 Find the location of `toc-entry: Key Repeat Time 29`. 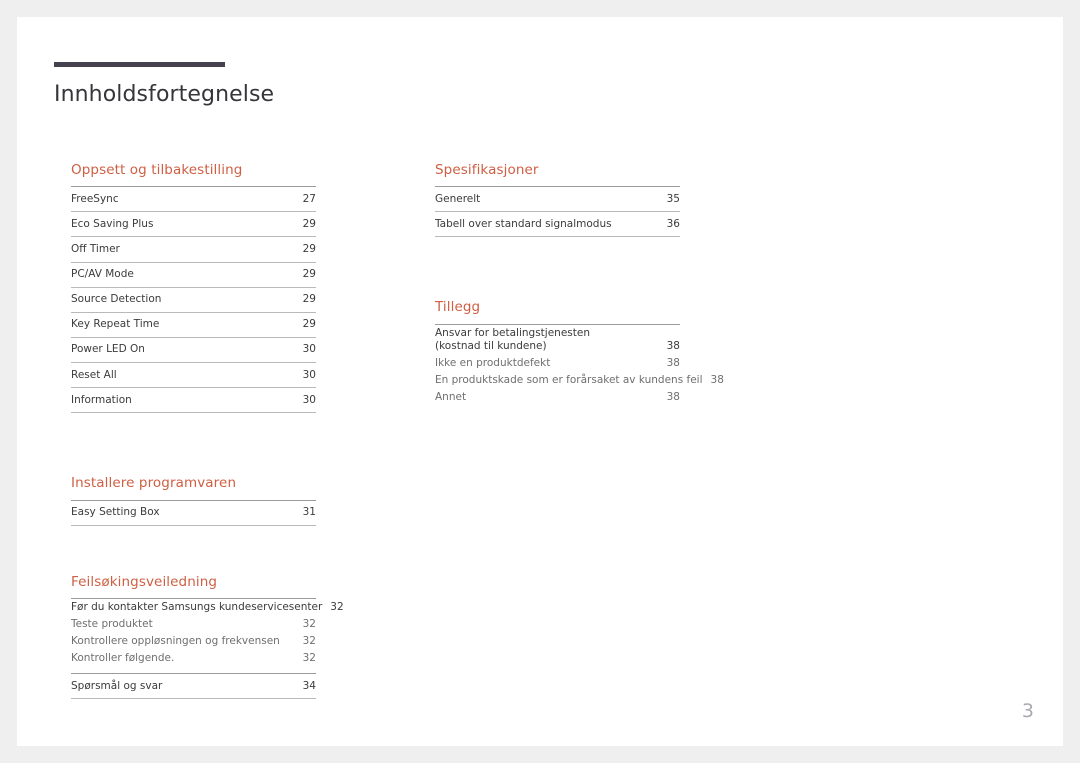

toc-entry: Key Repeat Time 29 is located at coordinates (193, 325).